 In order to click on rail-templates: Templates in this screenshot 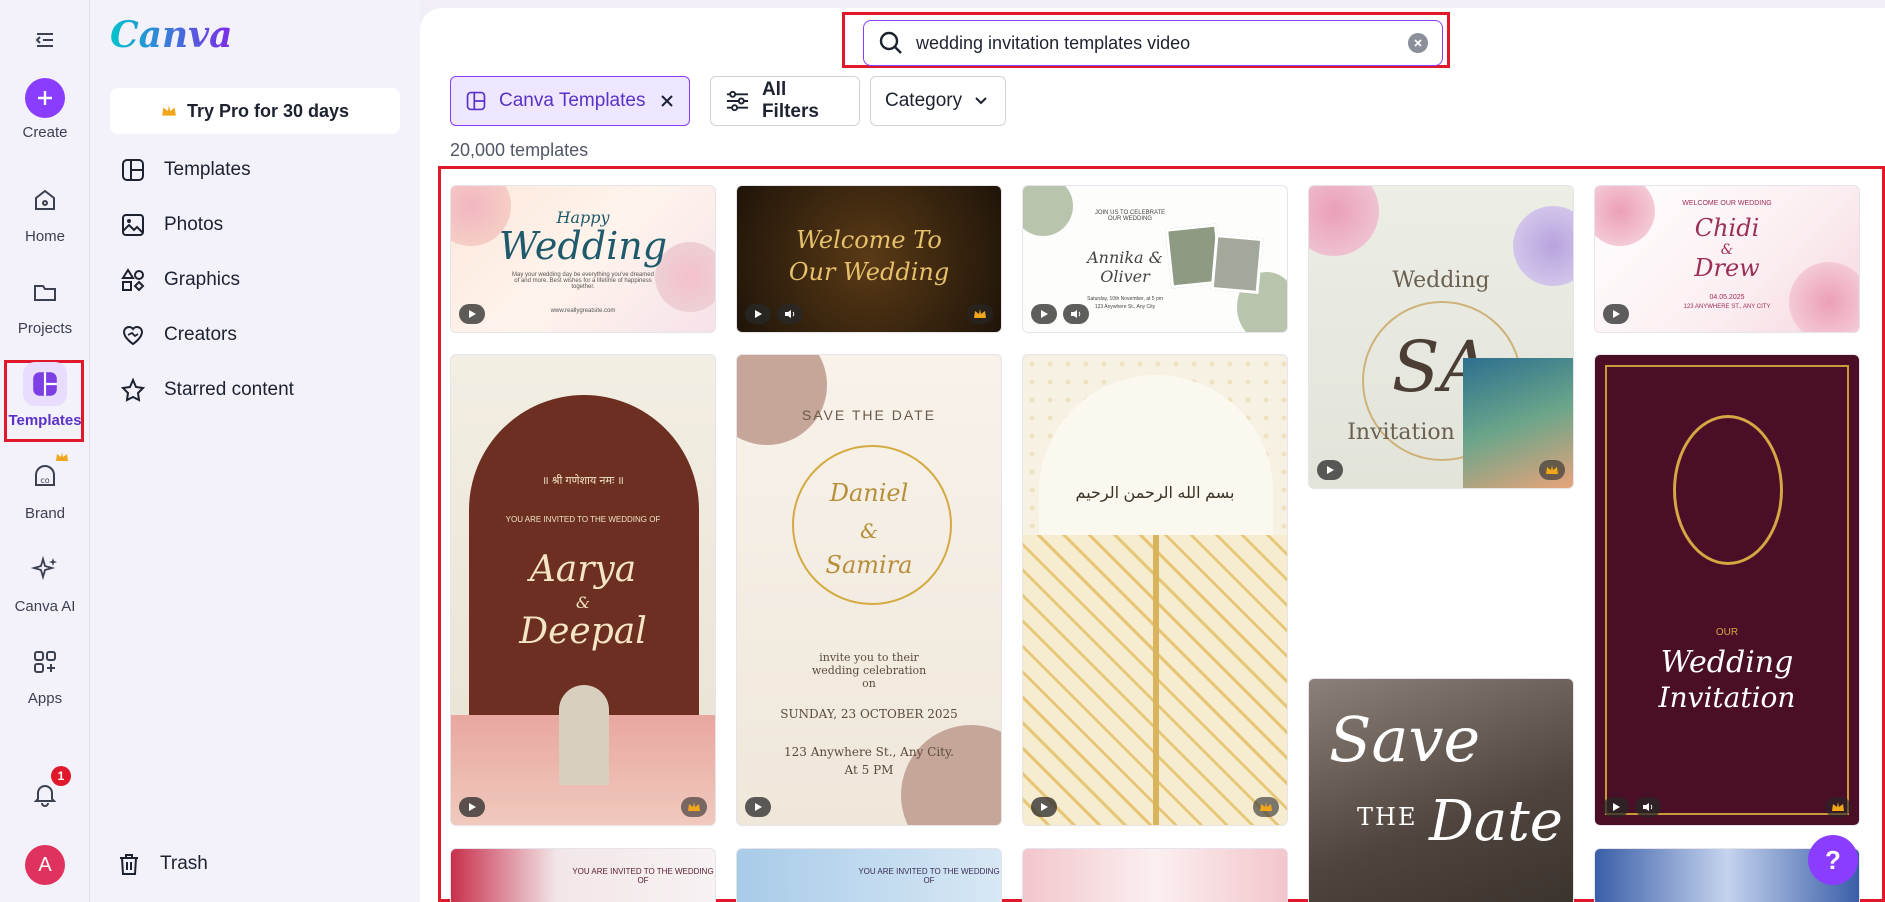, I will do `click(45, 395)`.